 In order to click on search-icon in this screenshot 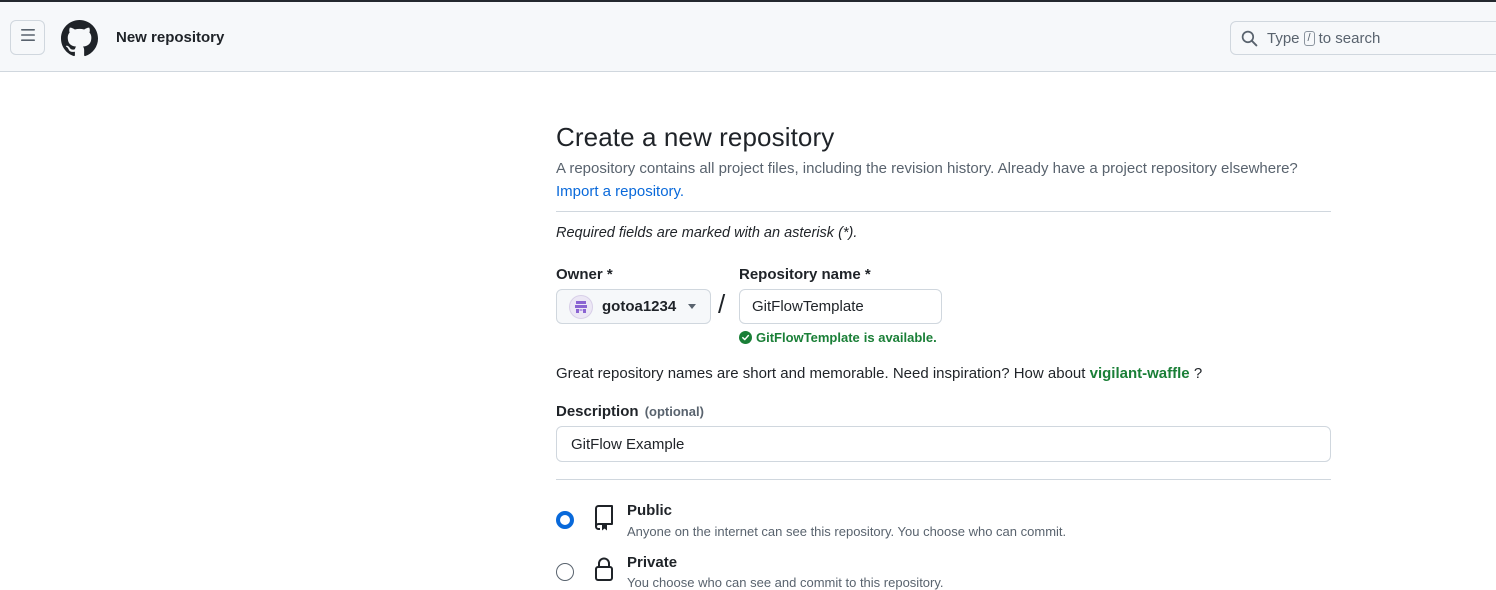, I will do `click(1249, 38)`.